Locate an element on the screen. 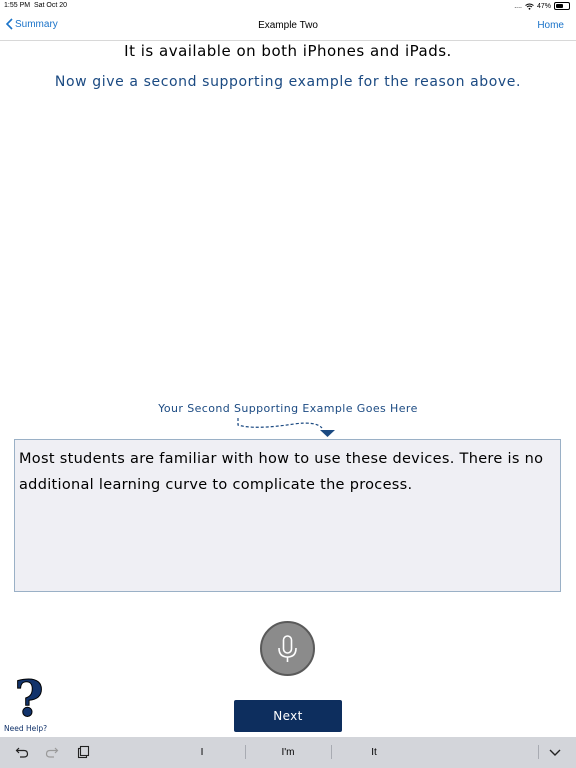 This screenshot has width=576, height=768. chevron-down-icon is located at coordinates (555, 752).